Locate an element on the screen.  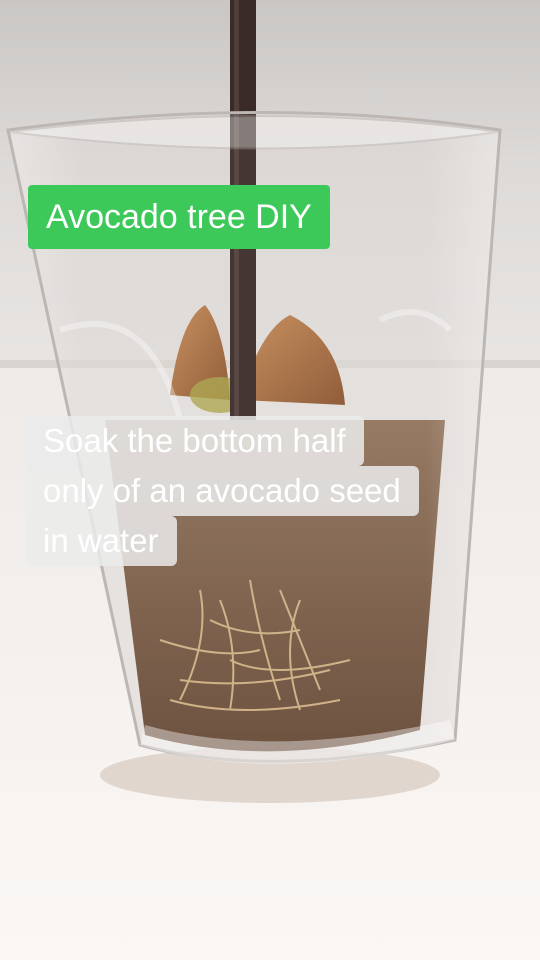
title-label: Avocado tree DIY is located at coordinates (179, 217).